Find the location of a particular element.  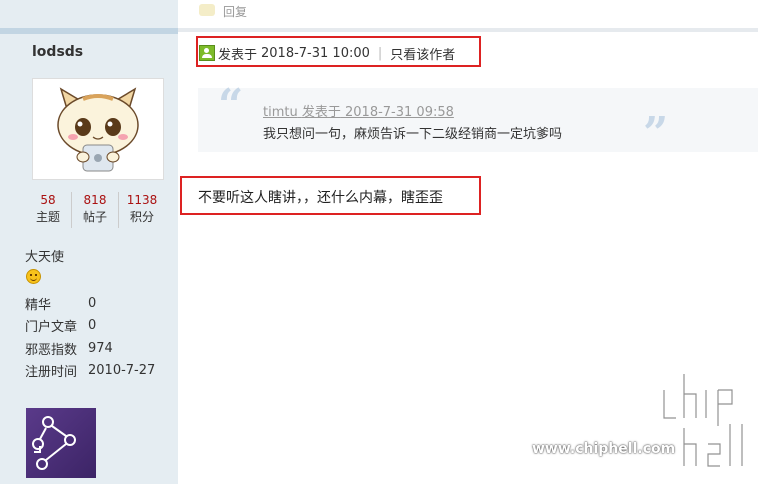

quote-header: timtu 发表于 2018-7-31 09:58 is located at coordinates (358, 110).